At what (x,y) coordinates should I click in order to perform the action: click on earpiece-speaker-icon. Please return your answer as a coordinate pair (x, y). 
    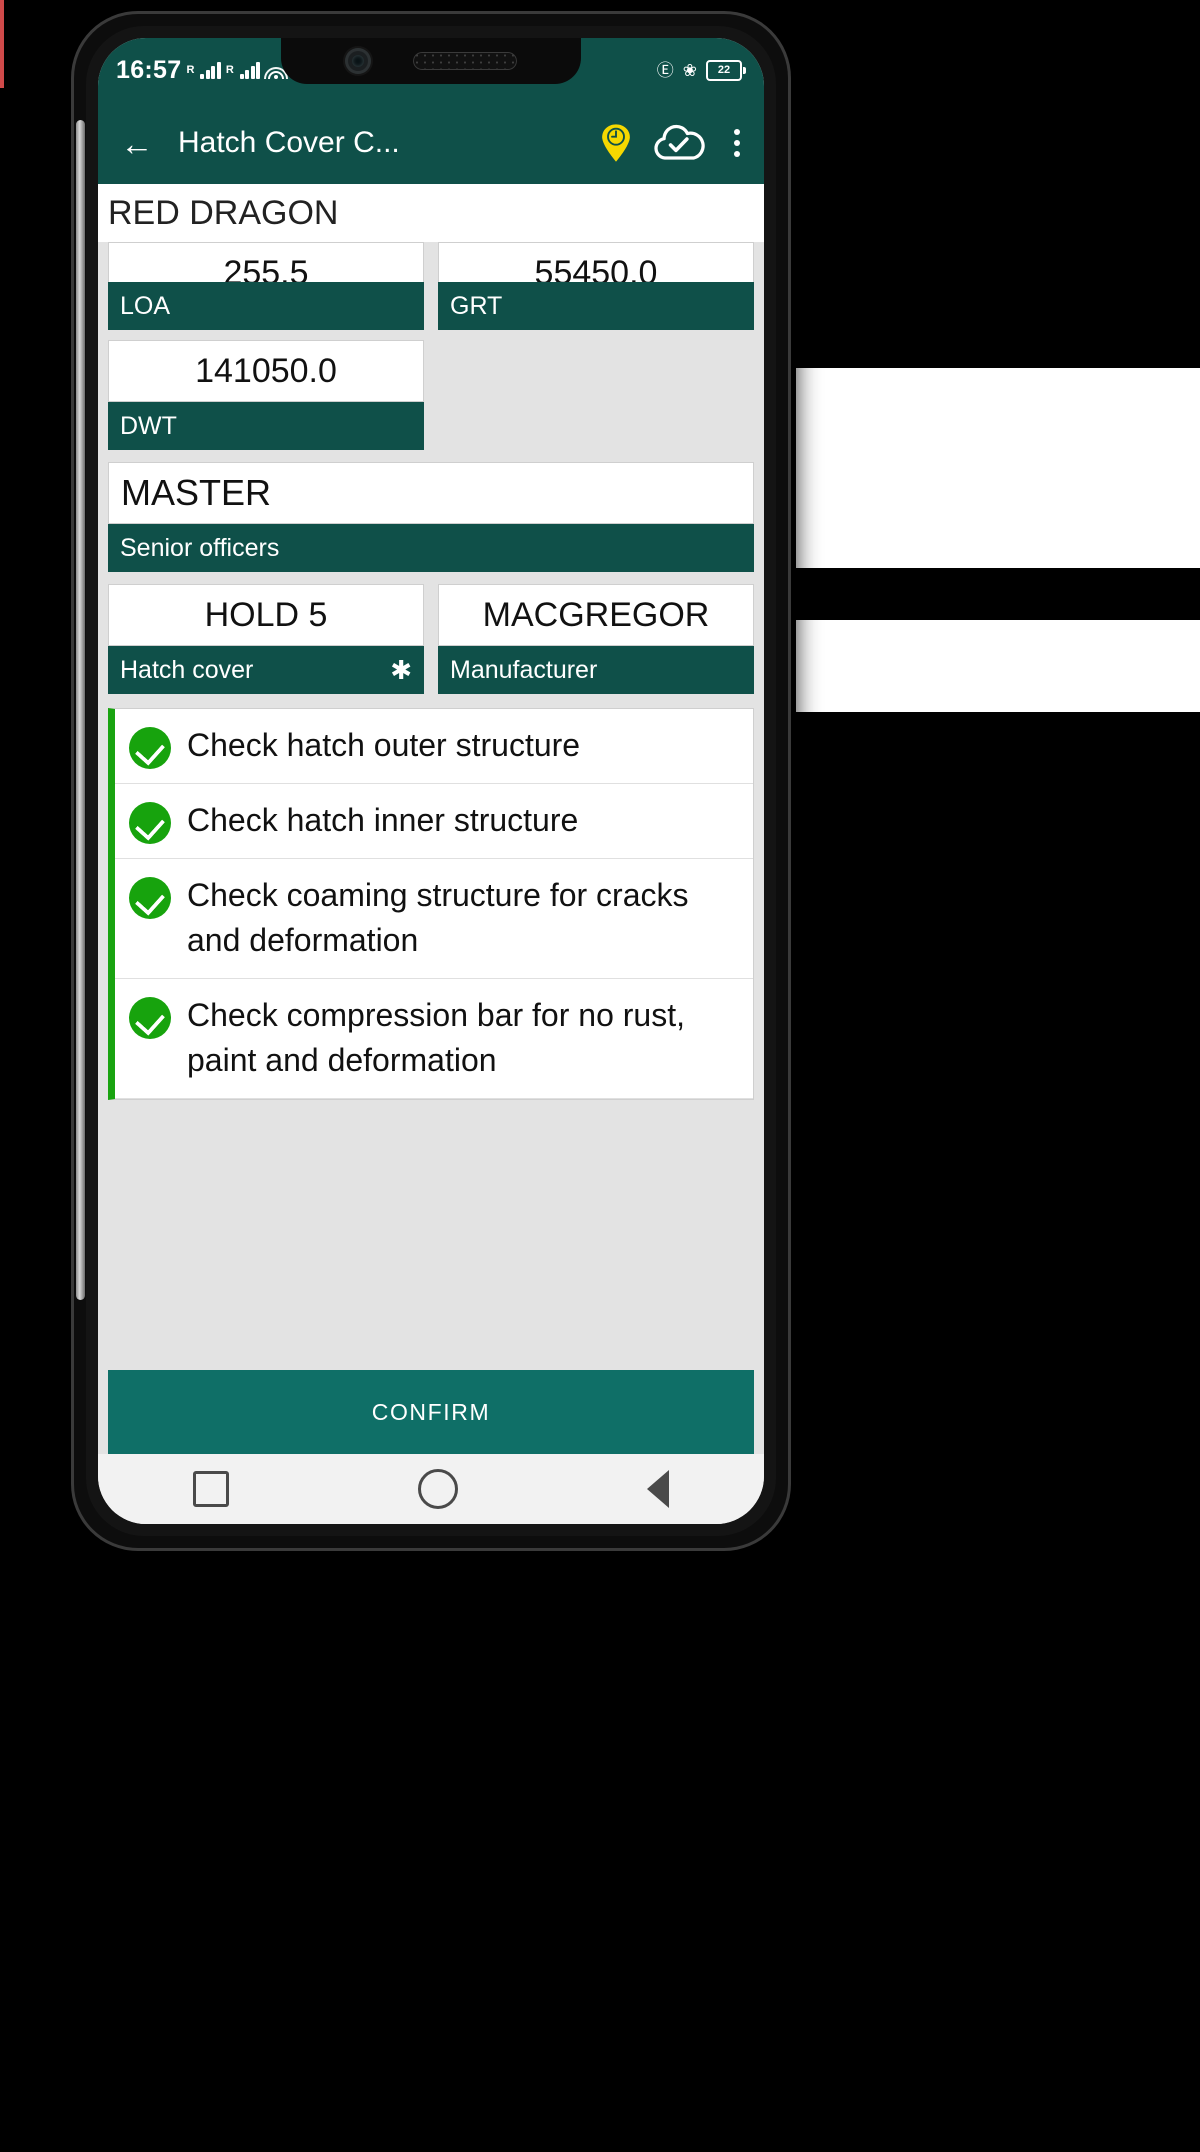
    Looking at the image, I should click on (465, 61).